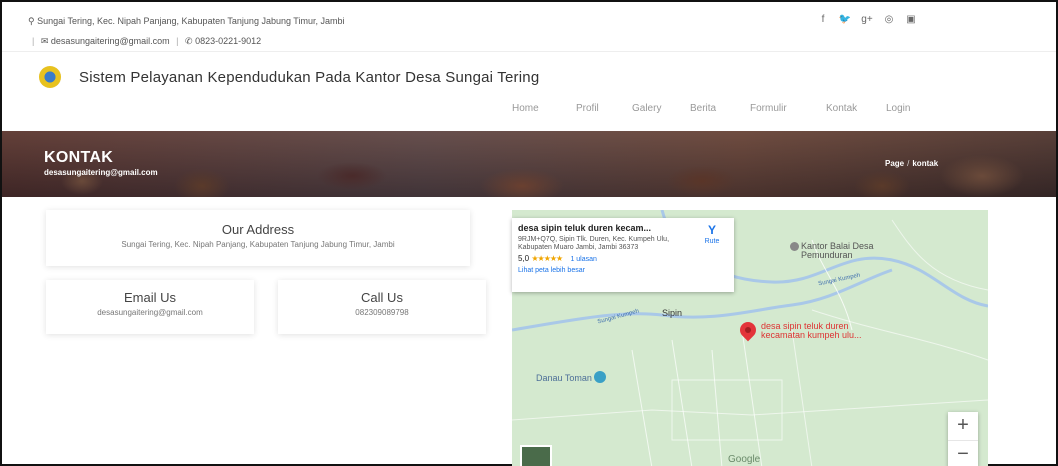 The width and height of the screenshot is (1058, 466). I want to click on call-value: 082309089798, so click(382, 312).